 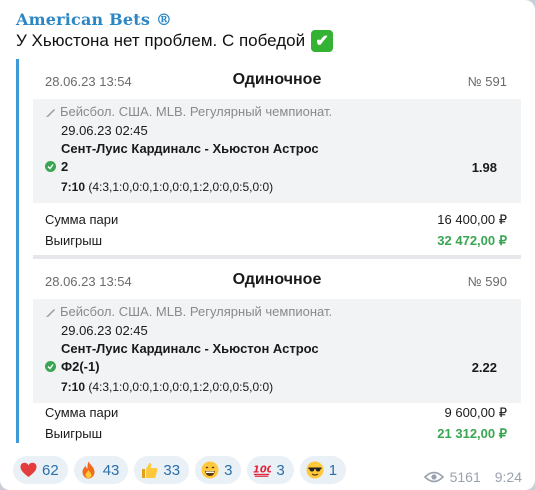 I want to click on eye-icon, so click(x=433, y=477).